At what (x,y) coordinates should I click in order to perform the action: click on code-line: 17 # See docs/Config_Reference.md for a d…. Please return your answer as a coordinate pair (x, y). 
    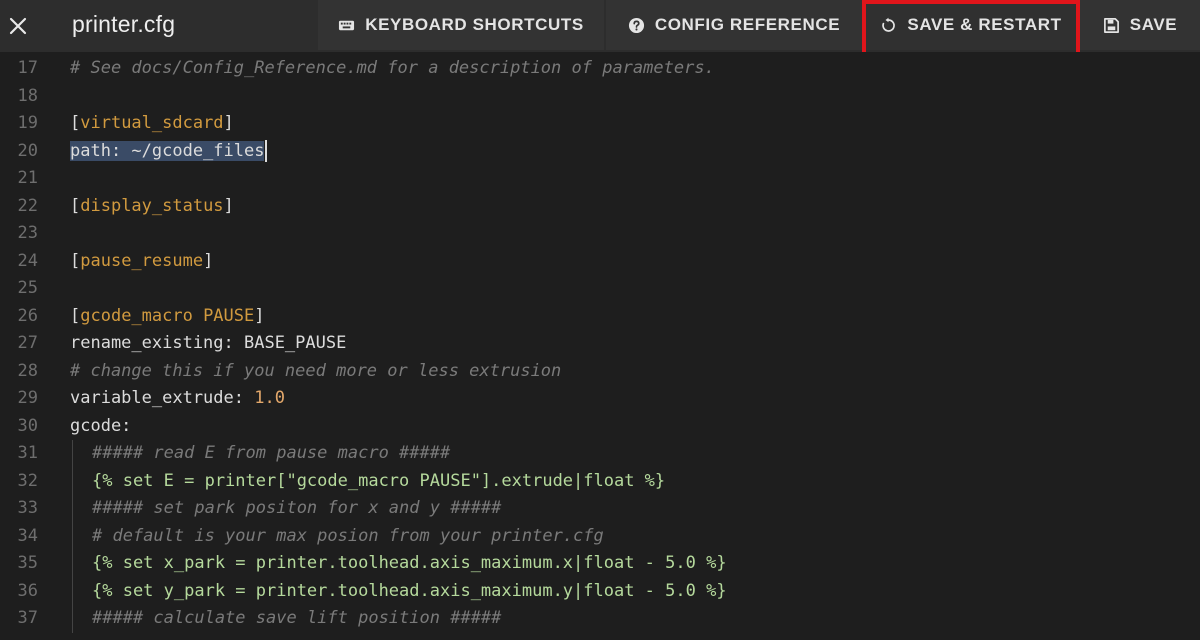
    Looking at the image, I should click on (600, 69).